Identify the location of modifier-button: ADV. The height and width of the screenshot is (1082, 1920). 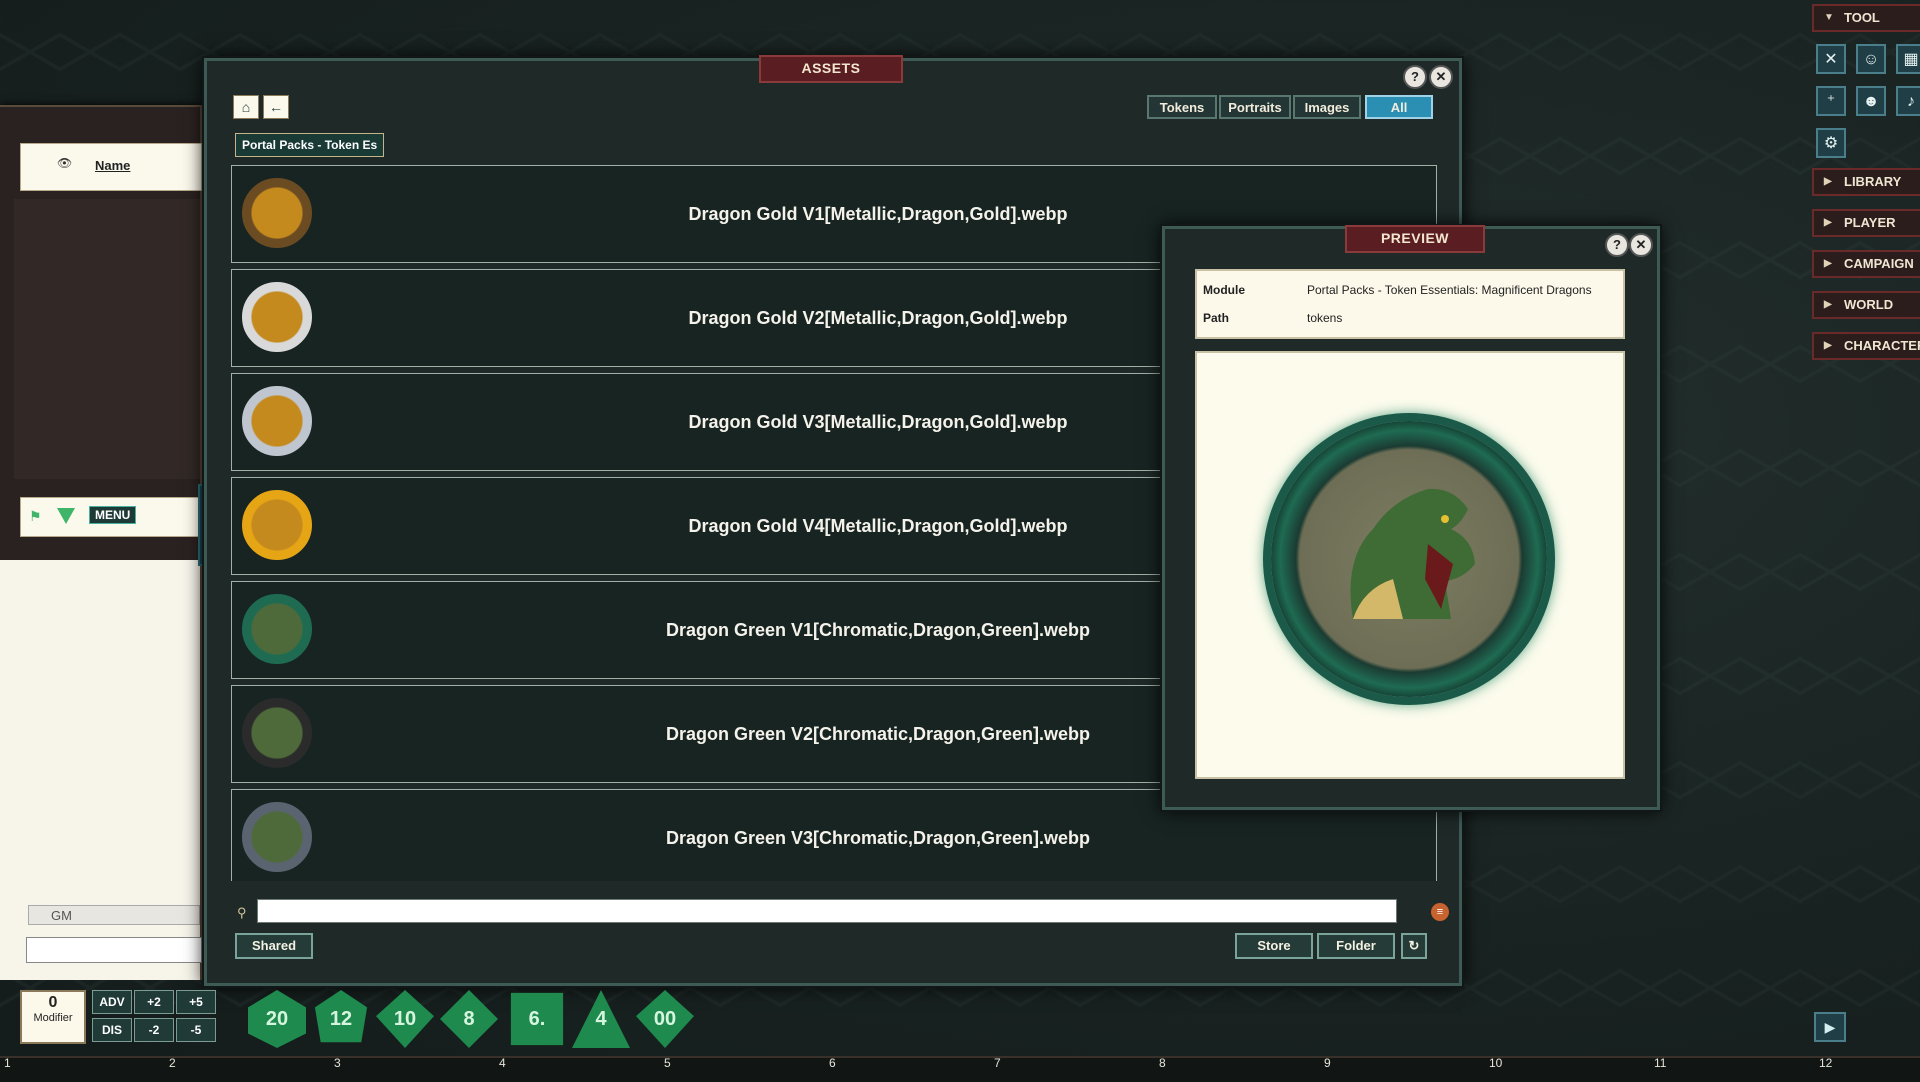
(112, 1002).